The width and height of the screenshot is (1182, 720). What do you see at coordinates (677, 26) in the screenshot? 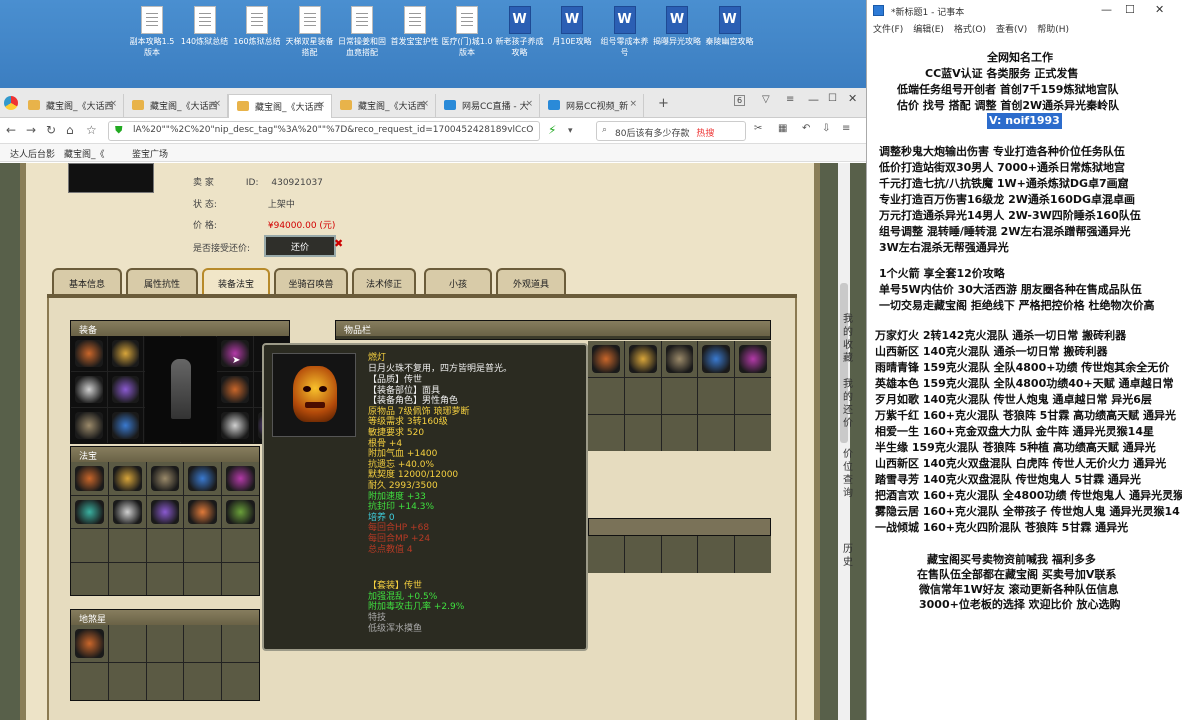
I see `desktop-icon: W 揭曝异光攻略` at bounding box center [677, 26].